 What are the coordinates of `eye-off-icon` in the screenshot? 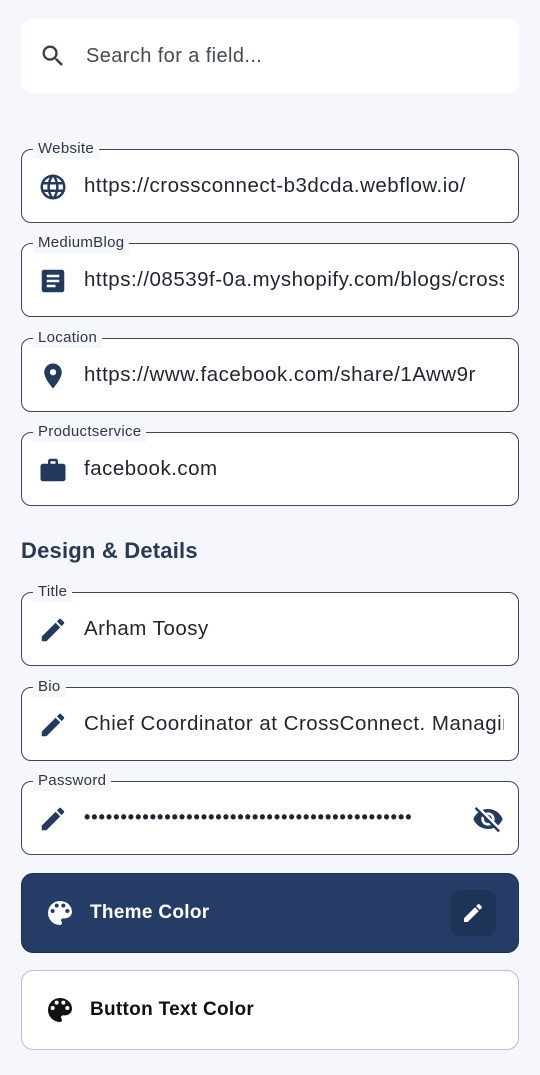 It's located at (488, 819).